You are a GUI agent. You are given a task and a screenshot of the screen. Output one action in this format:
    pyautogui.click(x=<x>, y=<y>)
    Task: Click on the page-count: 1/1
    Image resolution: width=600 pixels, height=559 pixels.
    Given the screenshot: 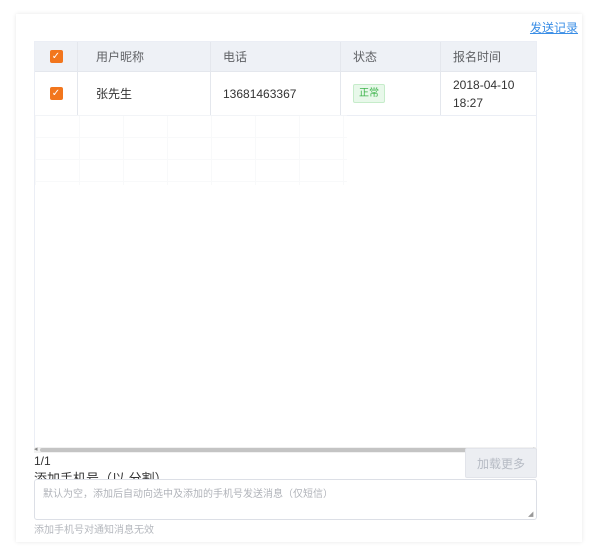 What is the action you would take?
    pyautogui.click(x=42, y=461)
    